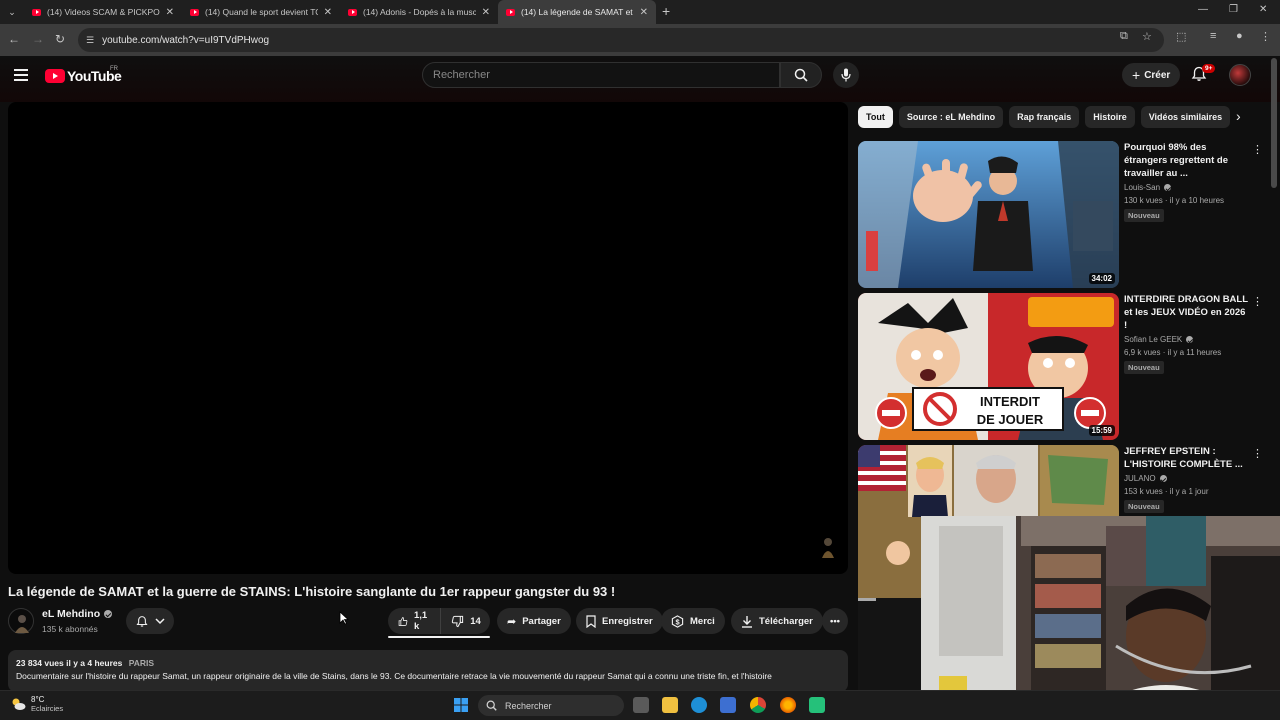 Image resolution: width=1280 pixels, height=720 pixels. I want to click on search-box, so click(601, 75).